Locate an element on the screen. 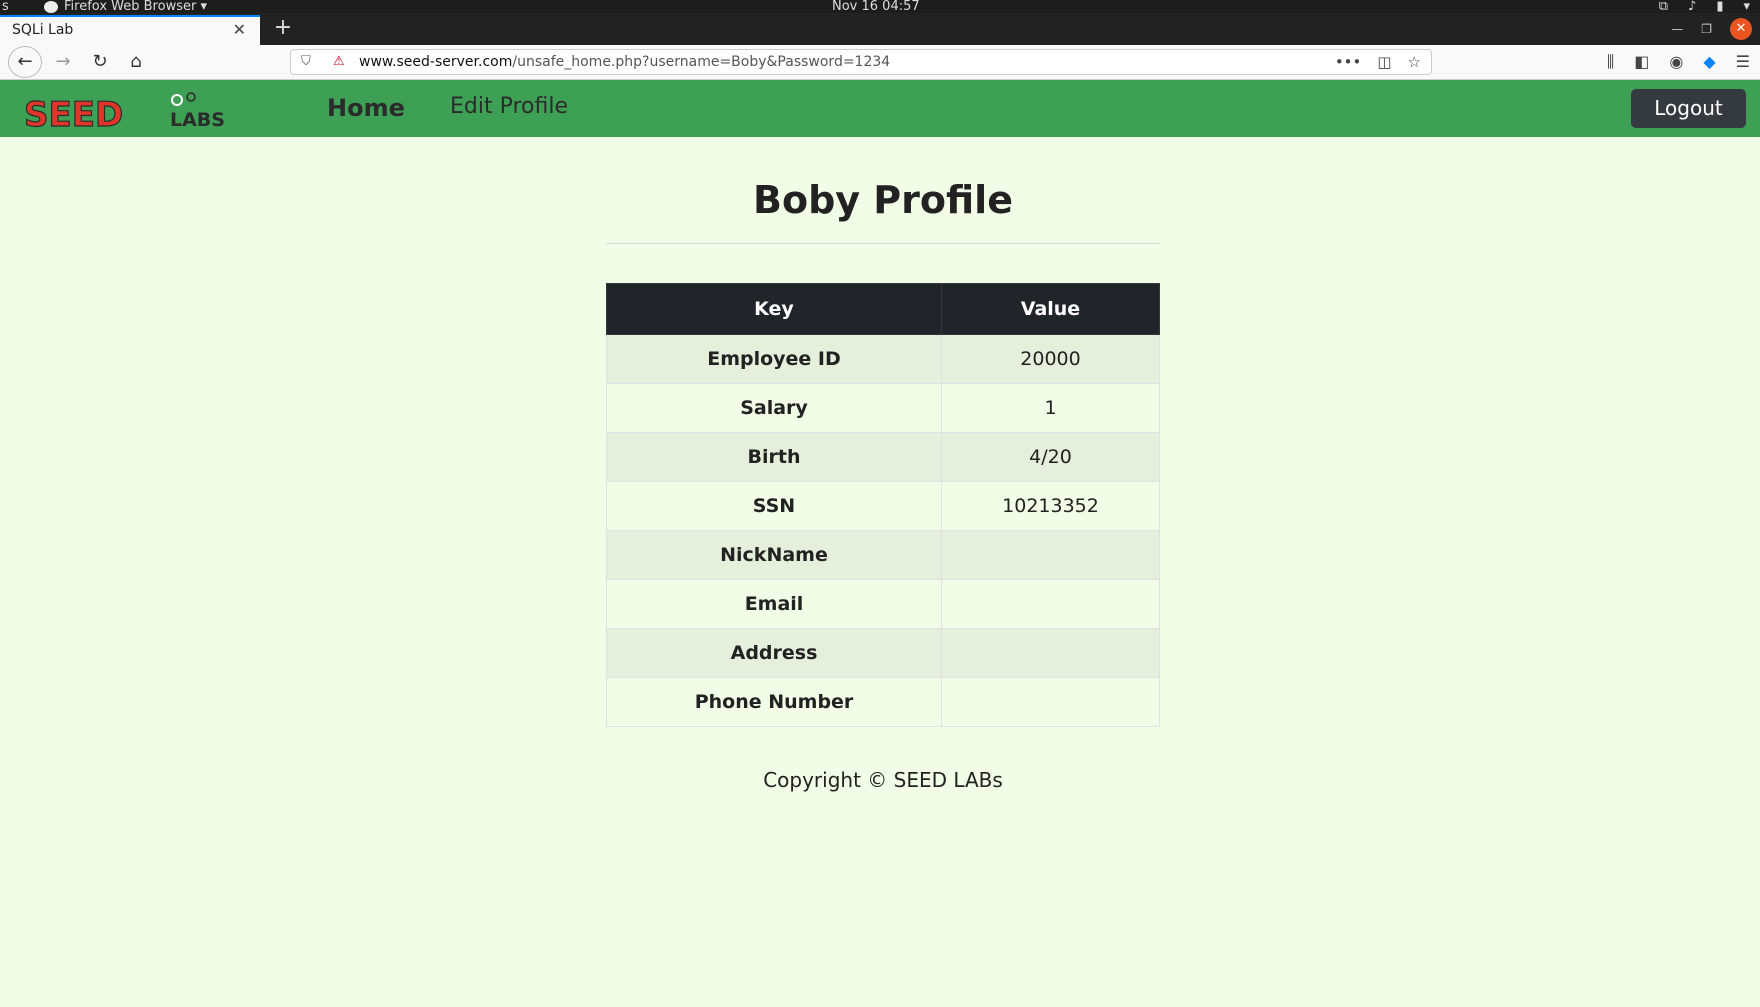 This screenshot has height=1007, width=1760. minimize-icon: — is located at coordinates (1677, 29).